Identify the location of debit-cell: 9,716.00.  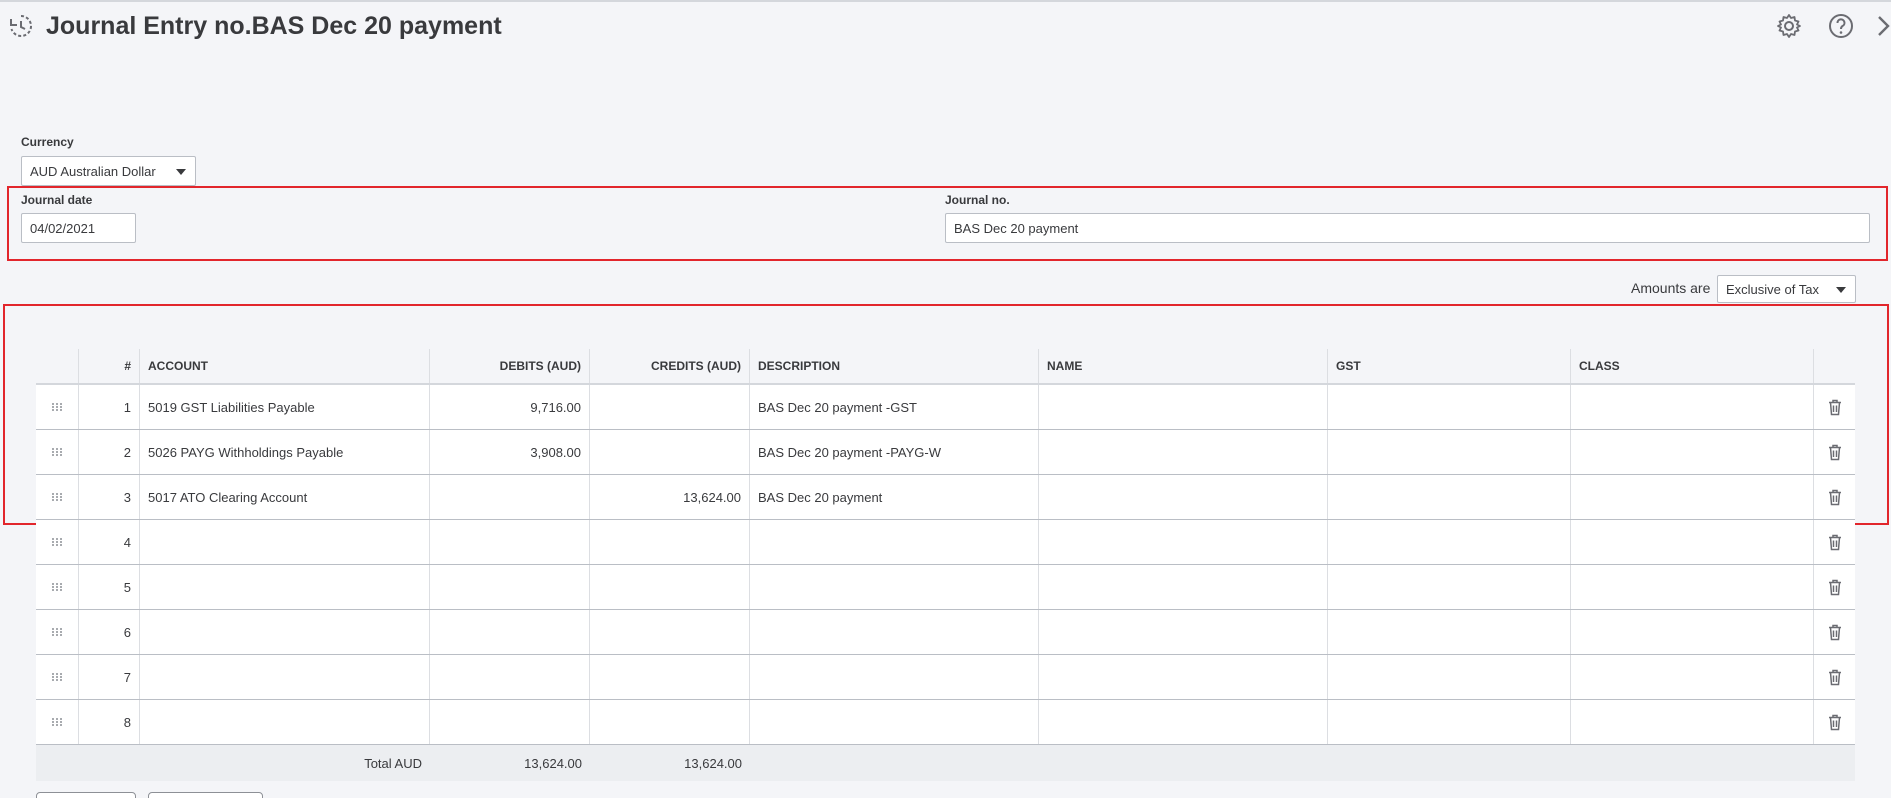
(510, 407).